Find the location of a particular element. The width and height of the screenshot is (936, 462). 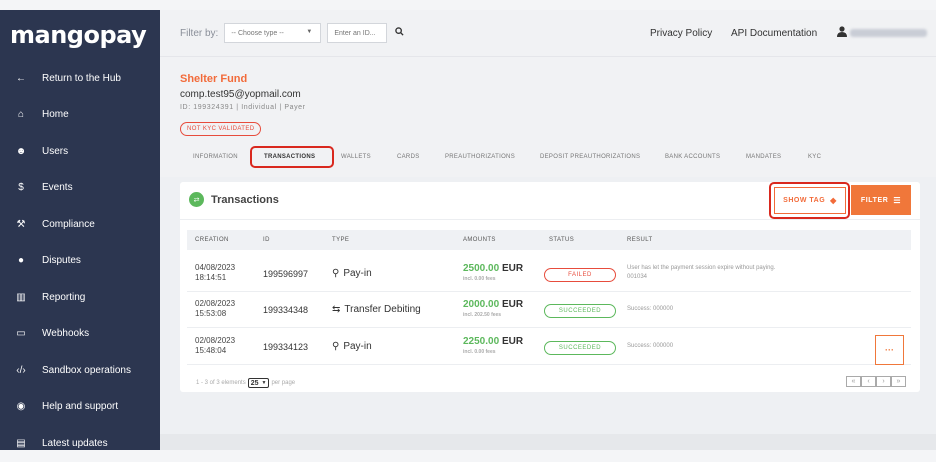

first-page-button: « is located at coordinates (853, 381).